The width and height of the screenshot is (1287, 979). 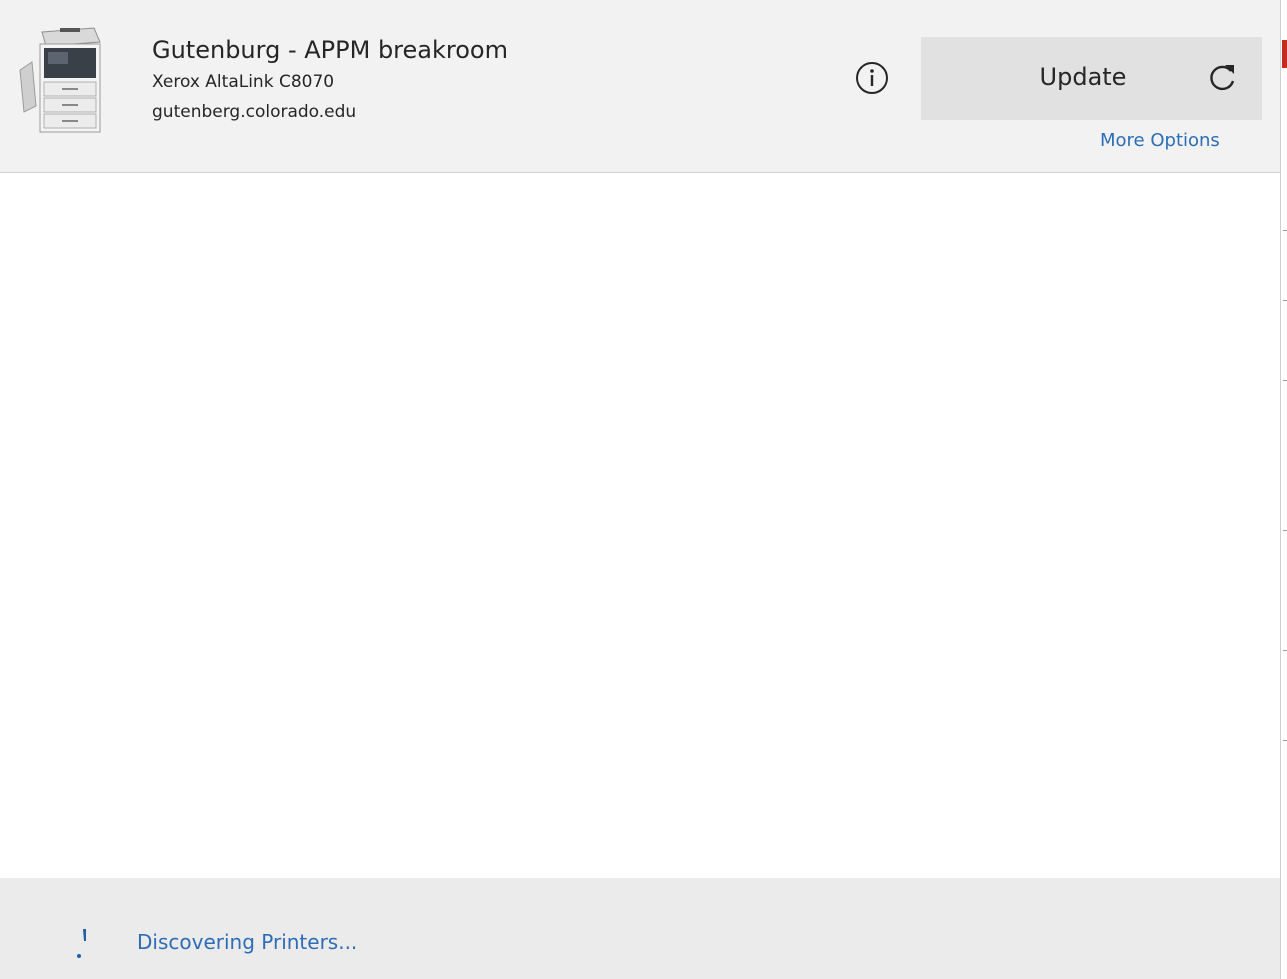 I want to click on printer-model: Xerox AltaLink C8070, so click(x=243, y=82).